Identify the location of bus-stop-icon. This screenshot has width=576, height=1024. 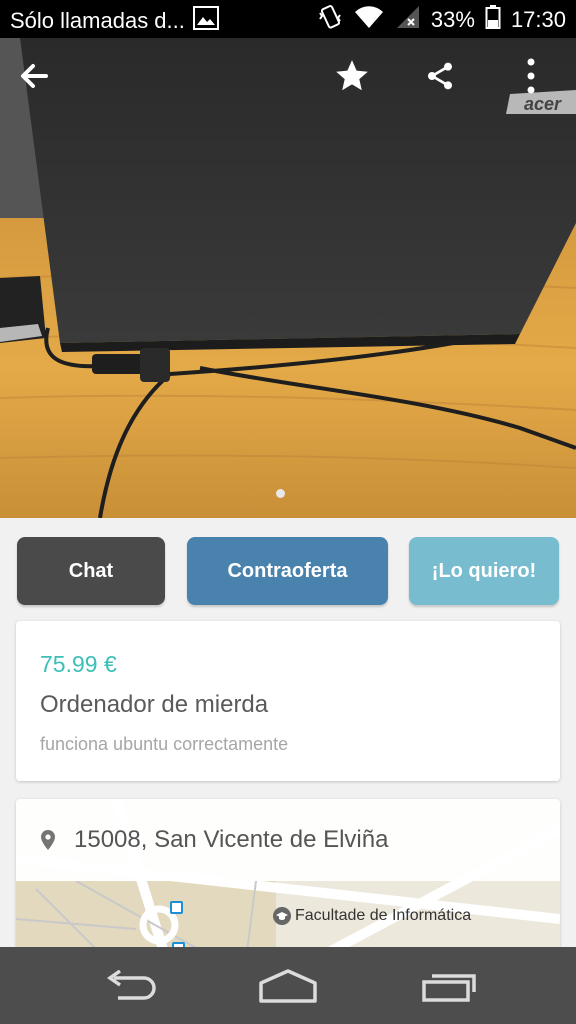
(176, 907).